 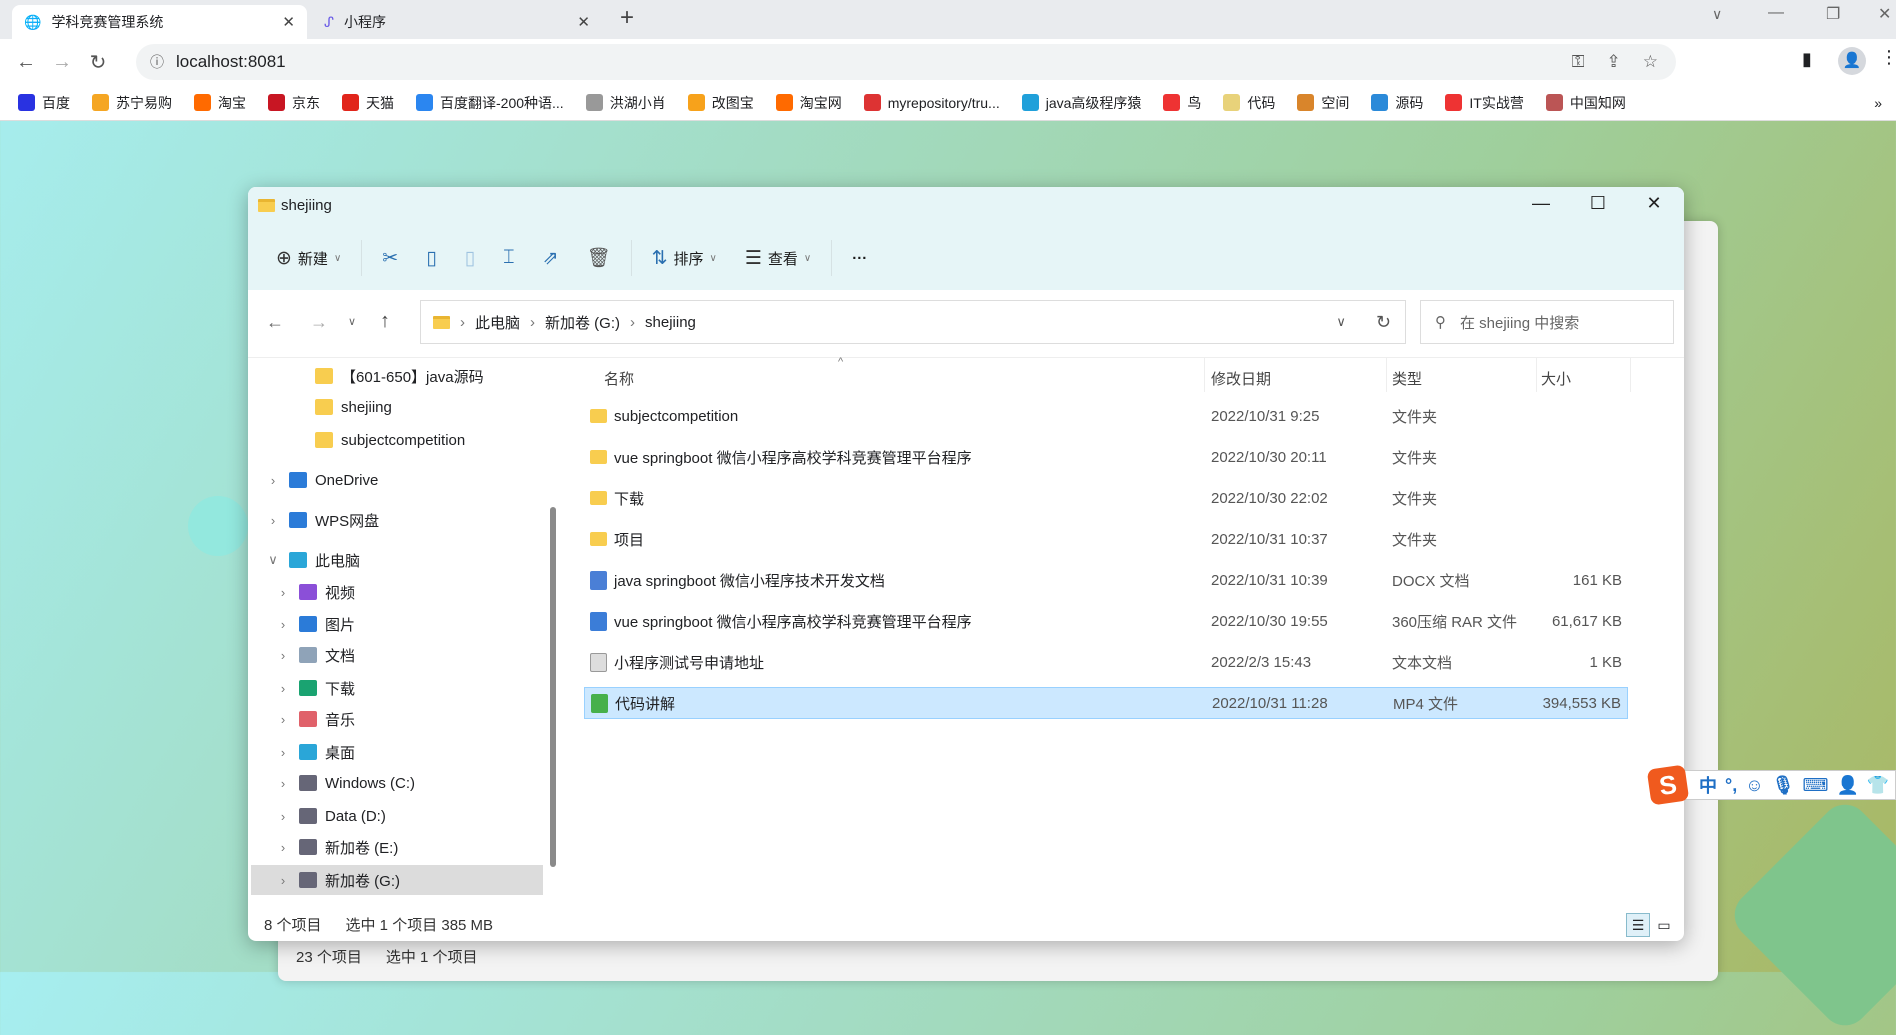 What do you see at coordinates (684, 258) in the screenshot?
I see `sort-button: ⇅ 排序 ∨` at bounding box center [684, 258].